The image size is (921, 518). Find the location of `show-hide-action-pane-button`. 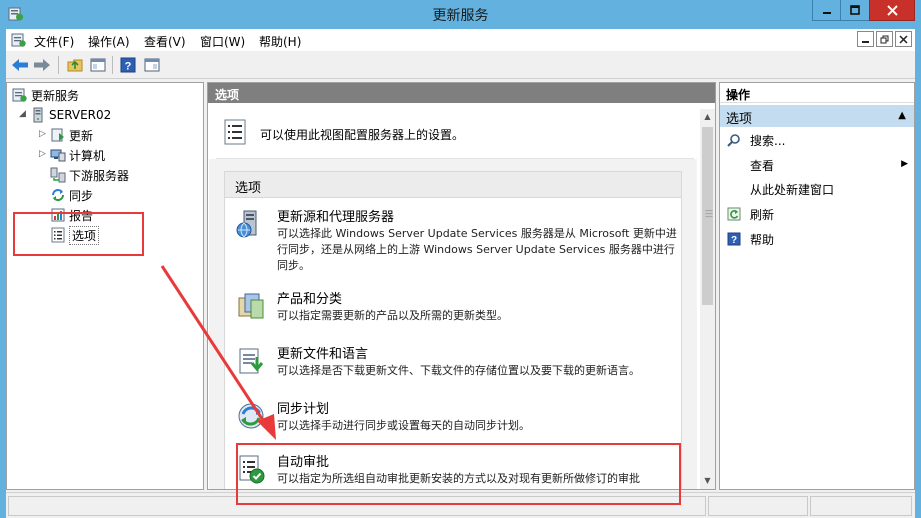

show-hide-action-pane-button is located at coordinates (152, 65).